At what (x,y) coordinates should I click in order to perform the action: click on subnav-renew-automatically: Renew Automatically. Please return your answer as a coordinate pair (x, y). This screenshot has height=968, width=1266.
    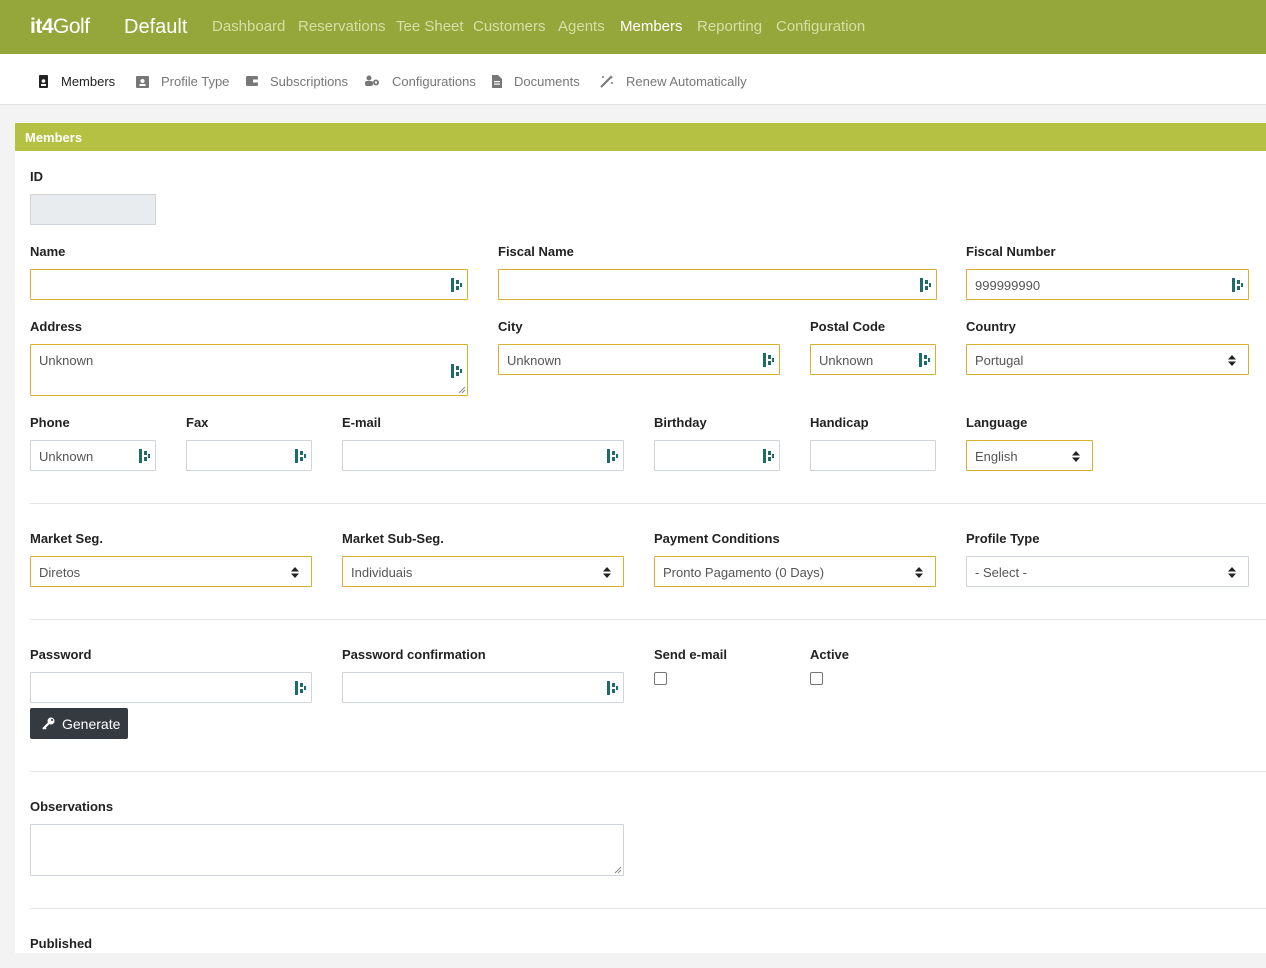
    Looking at the image, I should click on (673, 81).